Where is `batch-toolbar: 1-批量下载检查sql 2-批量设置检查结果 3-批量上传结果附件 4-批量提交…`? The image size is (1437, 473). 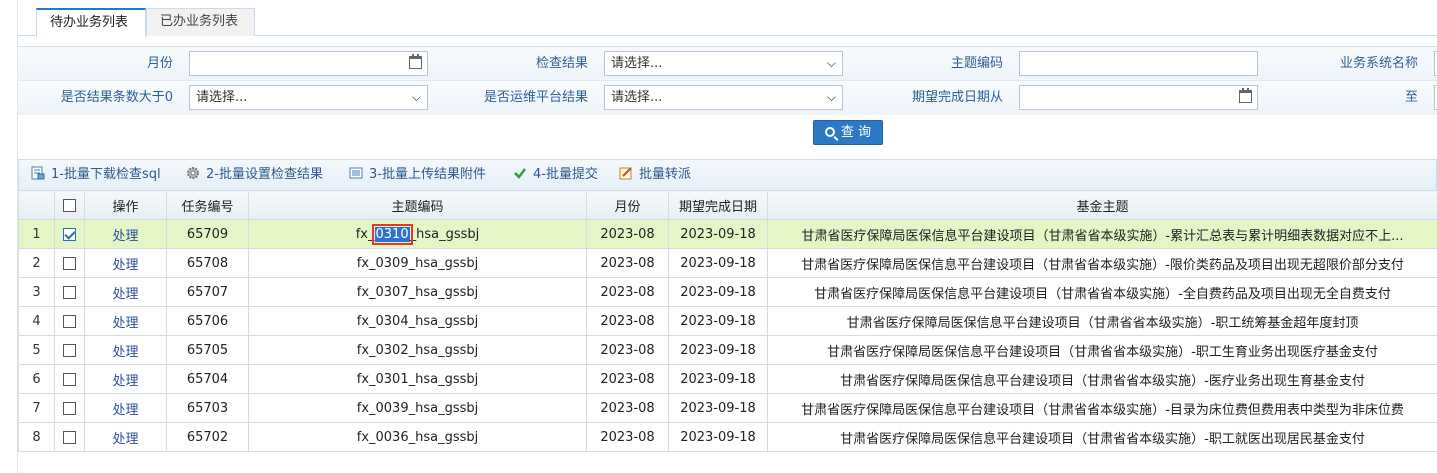
batch-toolbar: 1-批量下载检查sql 2-批量设置检查结果 3-批量上传结果附件 4-批量提交… is located at coordinates (727, 174).